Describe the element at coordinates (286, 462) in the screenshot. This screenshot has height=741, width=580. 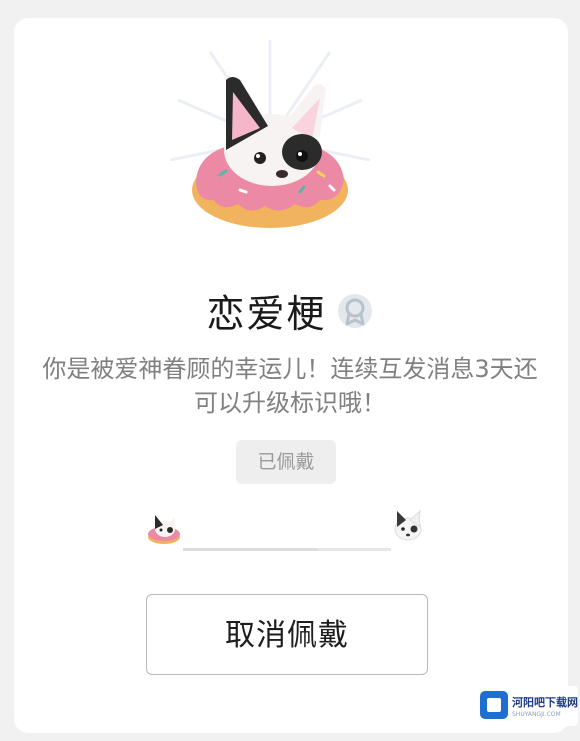
I see `worn-status-badge: 已佩戴` at that location.